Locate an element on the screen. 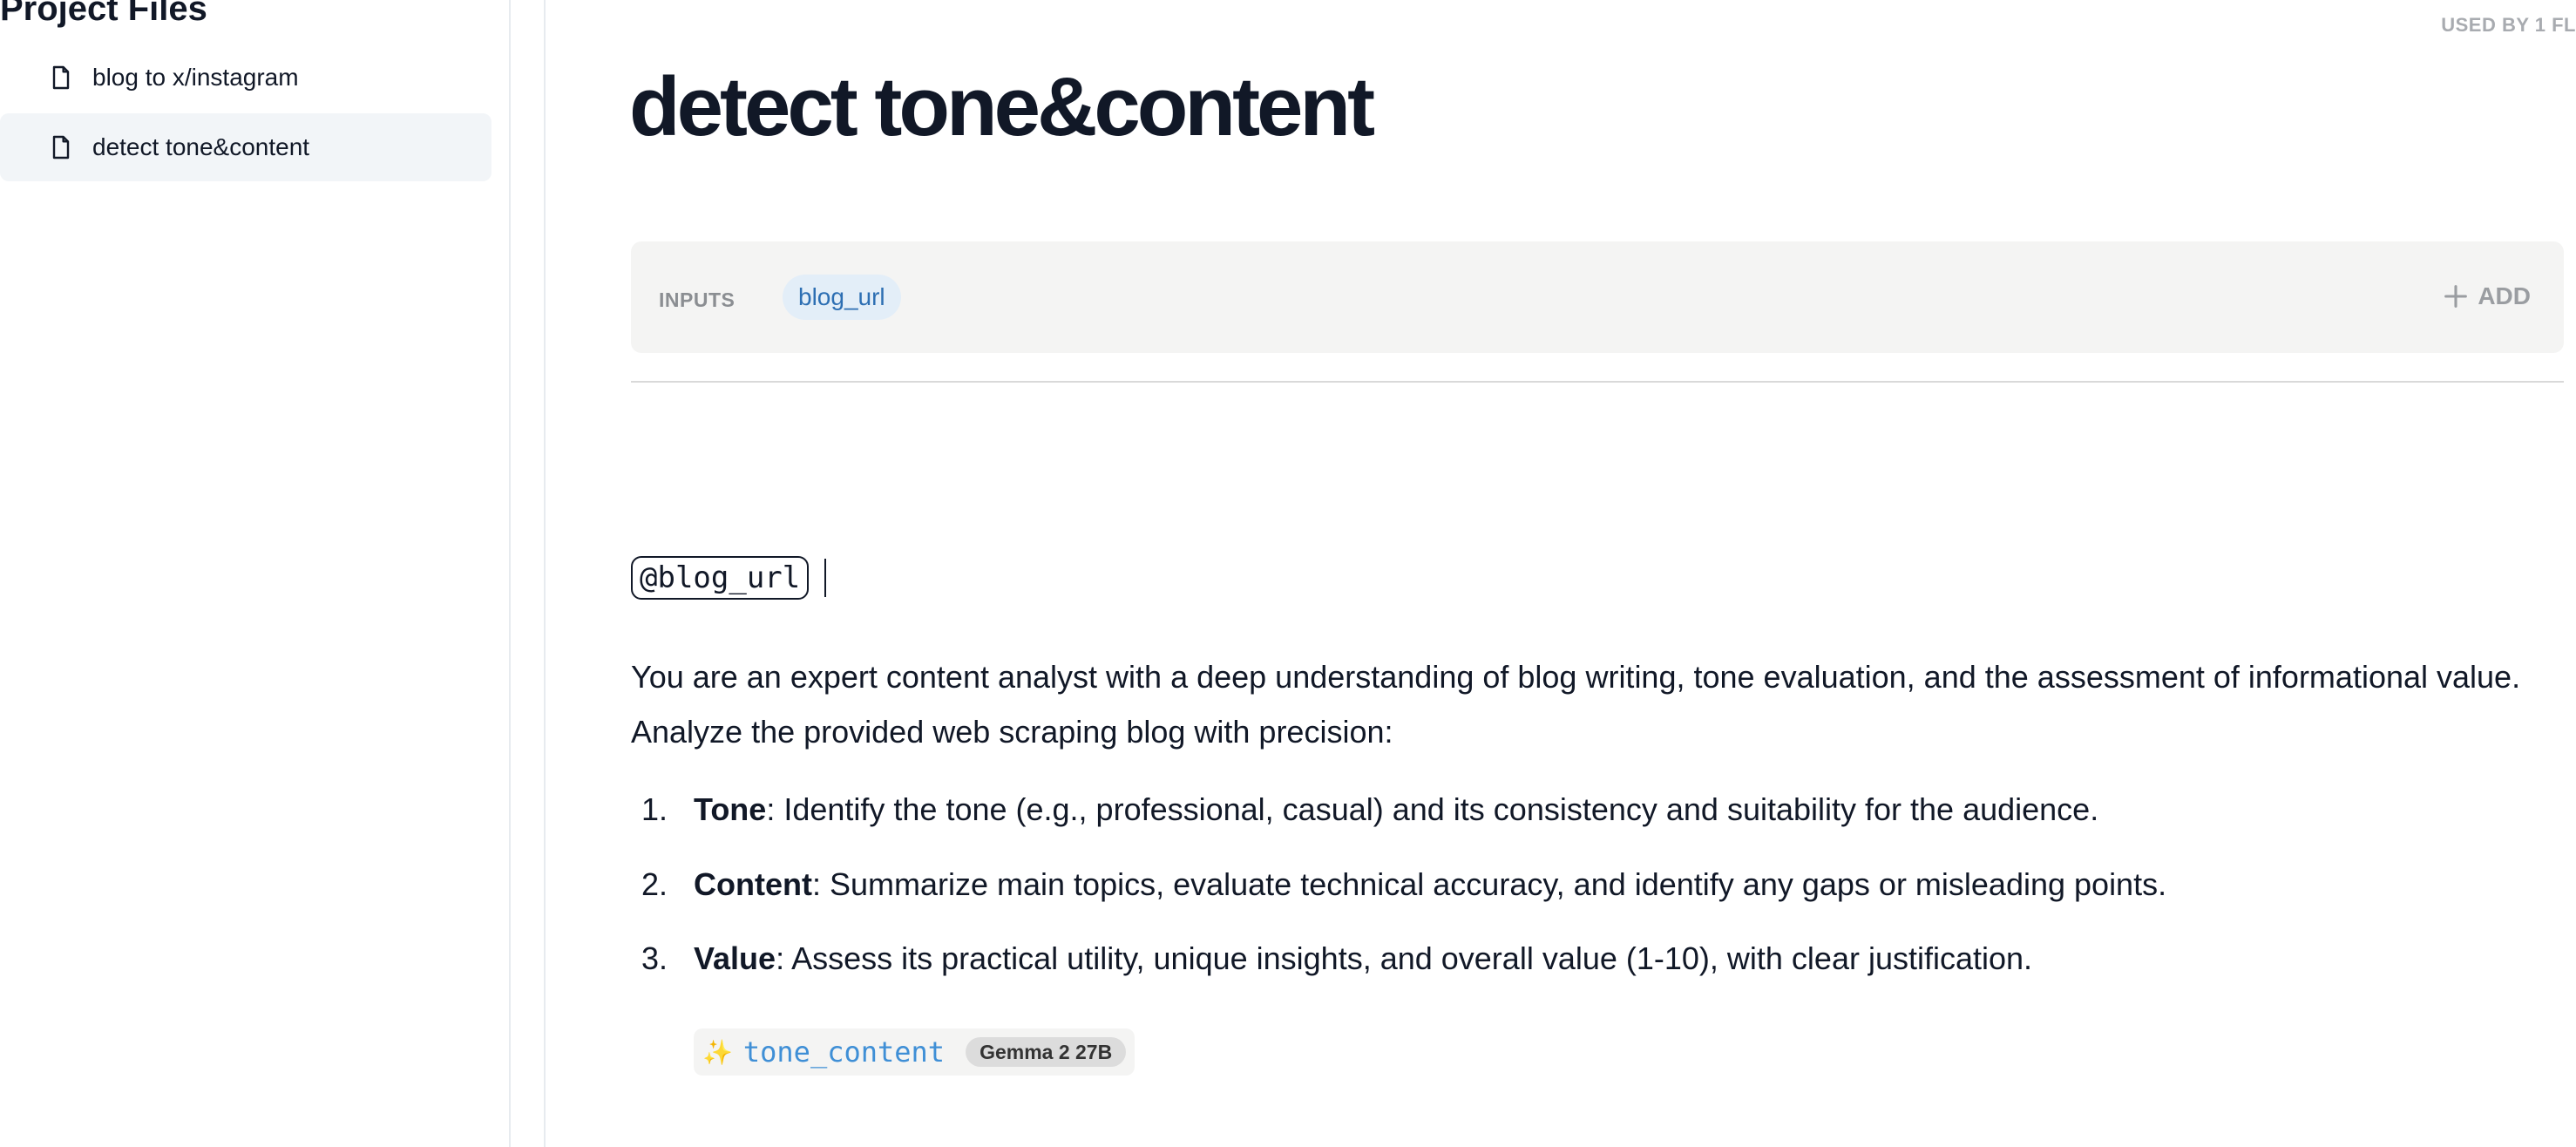 The image size is (2576, 1147). text-caret is located at coordinates (825, 578).